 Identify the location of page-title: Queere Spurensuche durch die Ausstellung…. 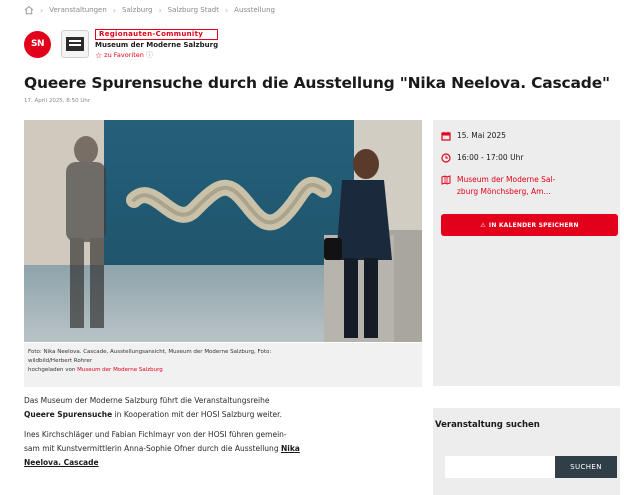
(317, 83).